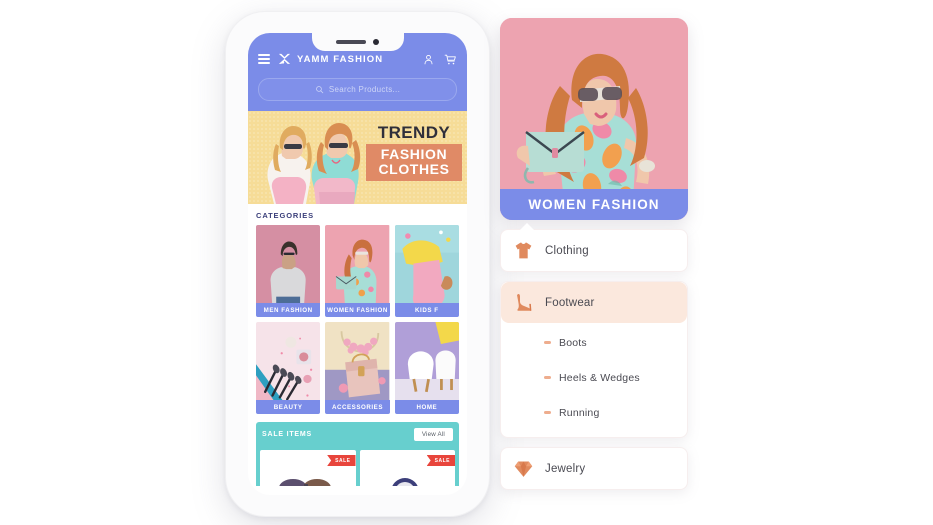  I want to click on category-label: BEAUTY, so click(288, 407).